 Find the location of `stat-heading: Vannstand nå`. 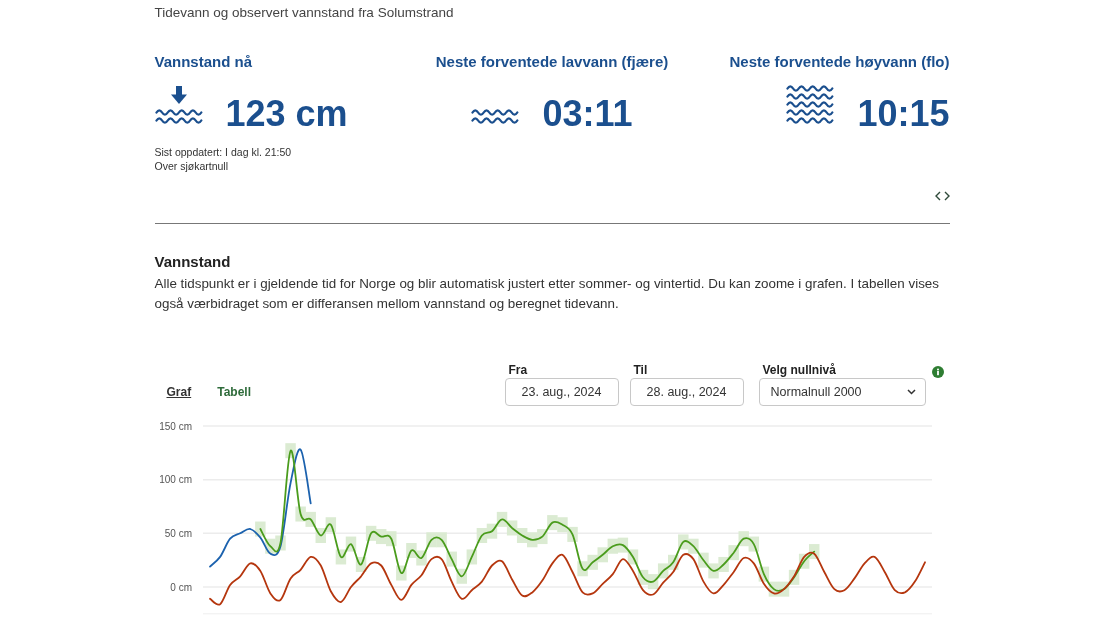

stat-heading: Vannstand nå is located at coordinates (203, 62).